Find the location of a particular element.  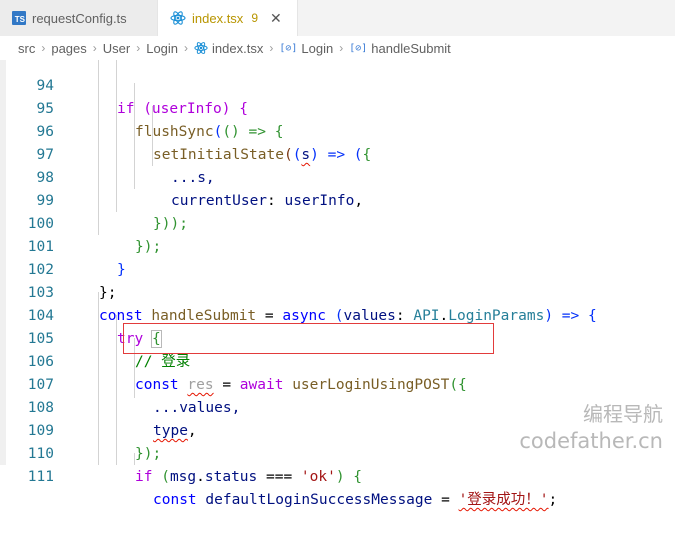

code-line: 96 setInitialState((s) => ({ is located at coordinates (337, 130).